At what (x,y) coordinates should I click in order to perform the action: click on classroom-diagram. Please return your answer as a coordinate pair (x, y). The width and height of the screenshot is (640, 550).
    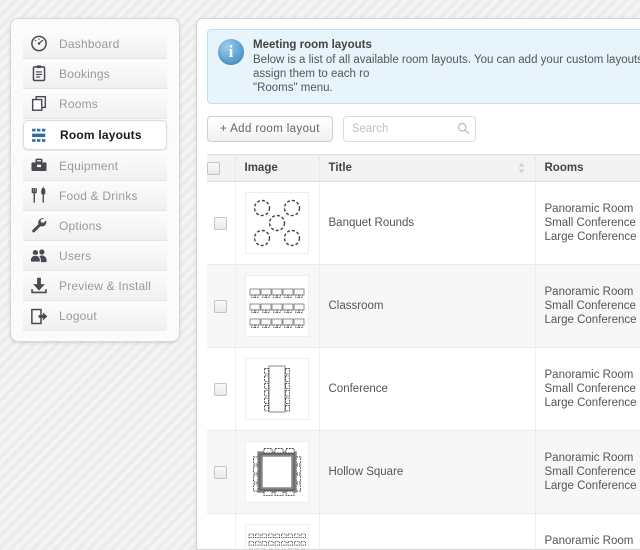
    Looking at the image, I should click on (276, 308).